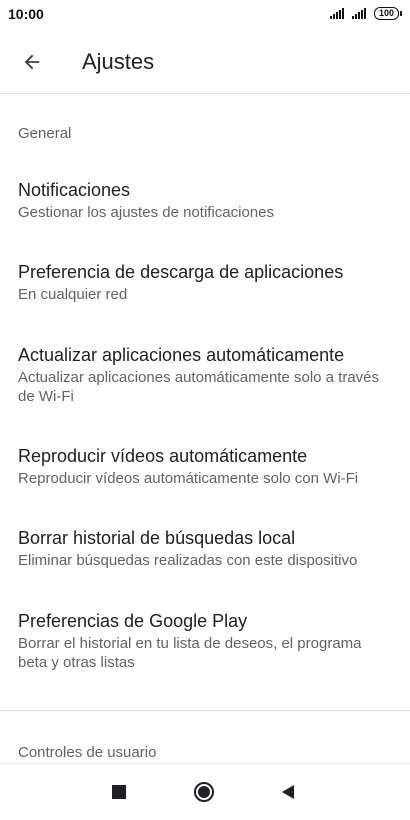 The width and height of the screenshot is (410, 820). I want to click on setting-title: Preferencia de descarga de aplicaciones, so click(181, 272).